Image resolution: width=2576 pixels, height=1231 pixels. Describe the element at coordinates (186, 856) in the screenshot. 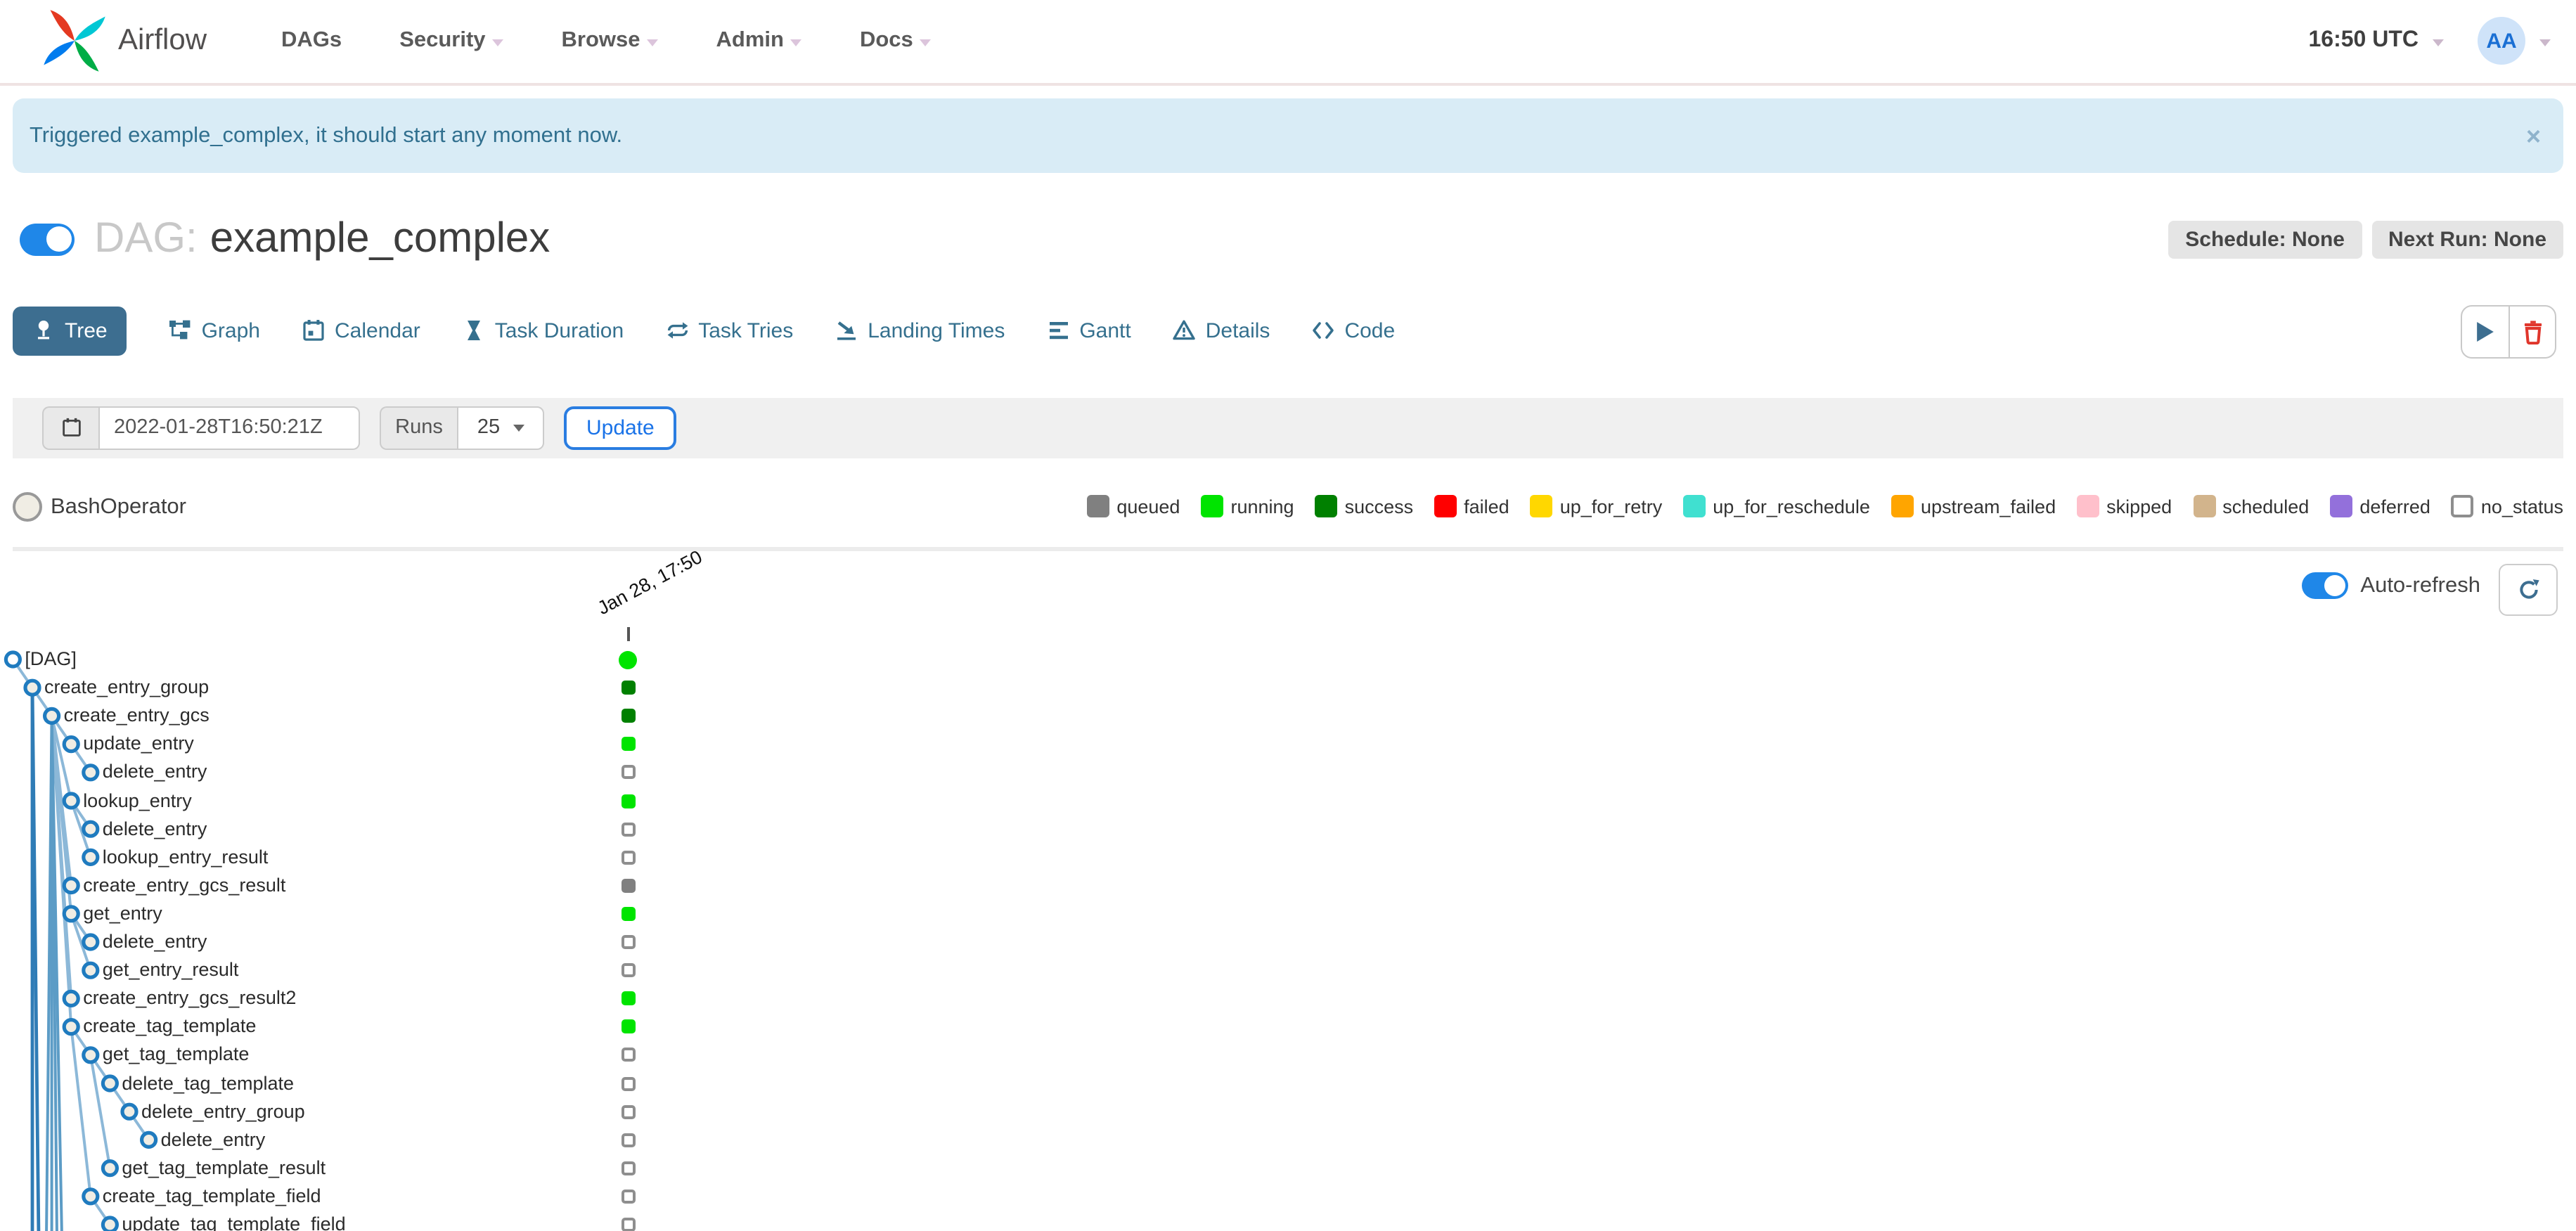

I see `task-label: lookup_entry_result` at that location.